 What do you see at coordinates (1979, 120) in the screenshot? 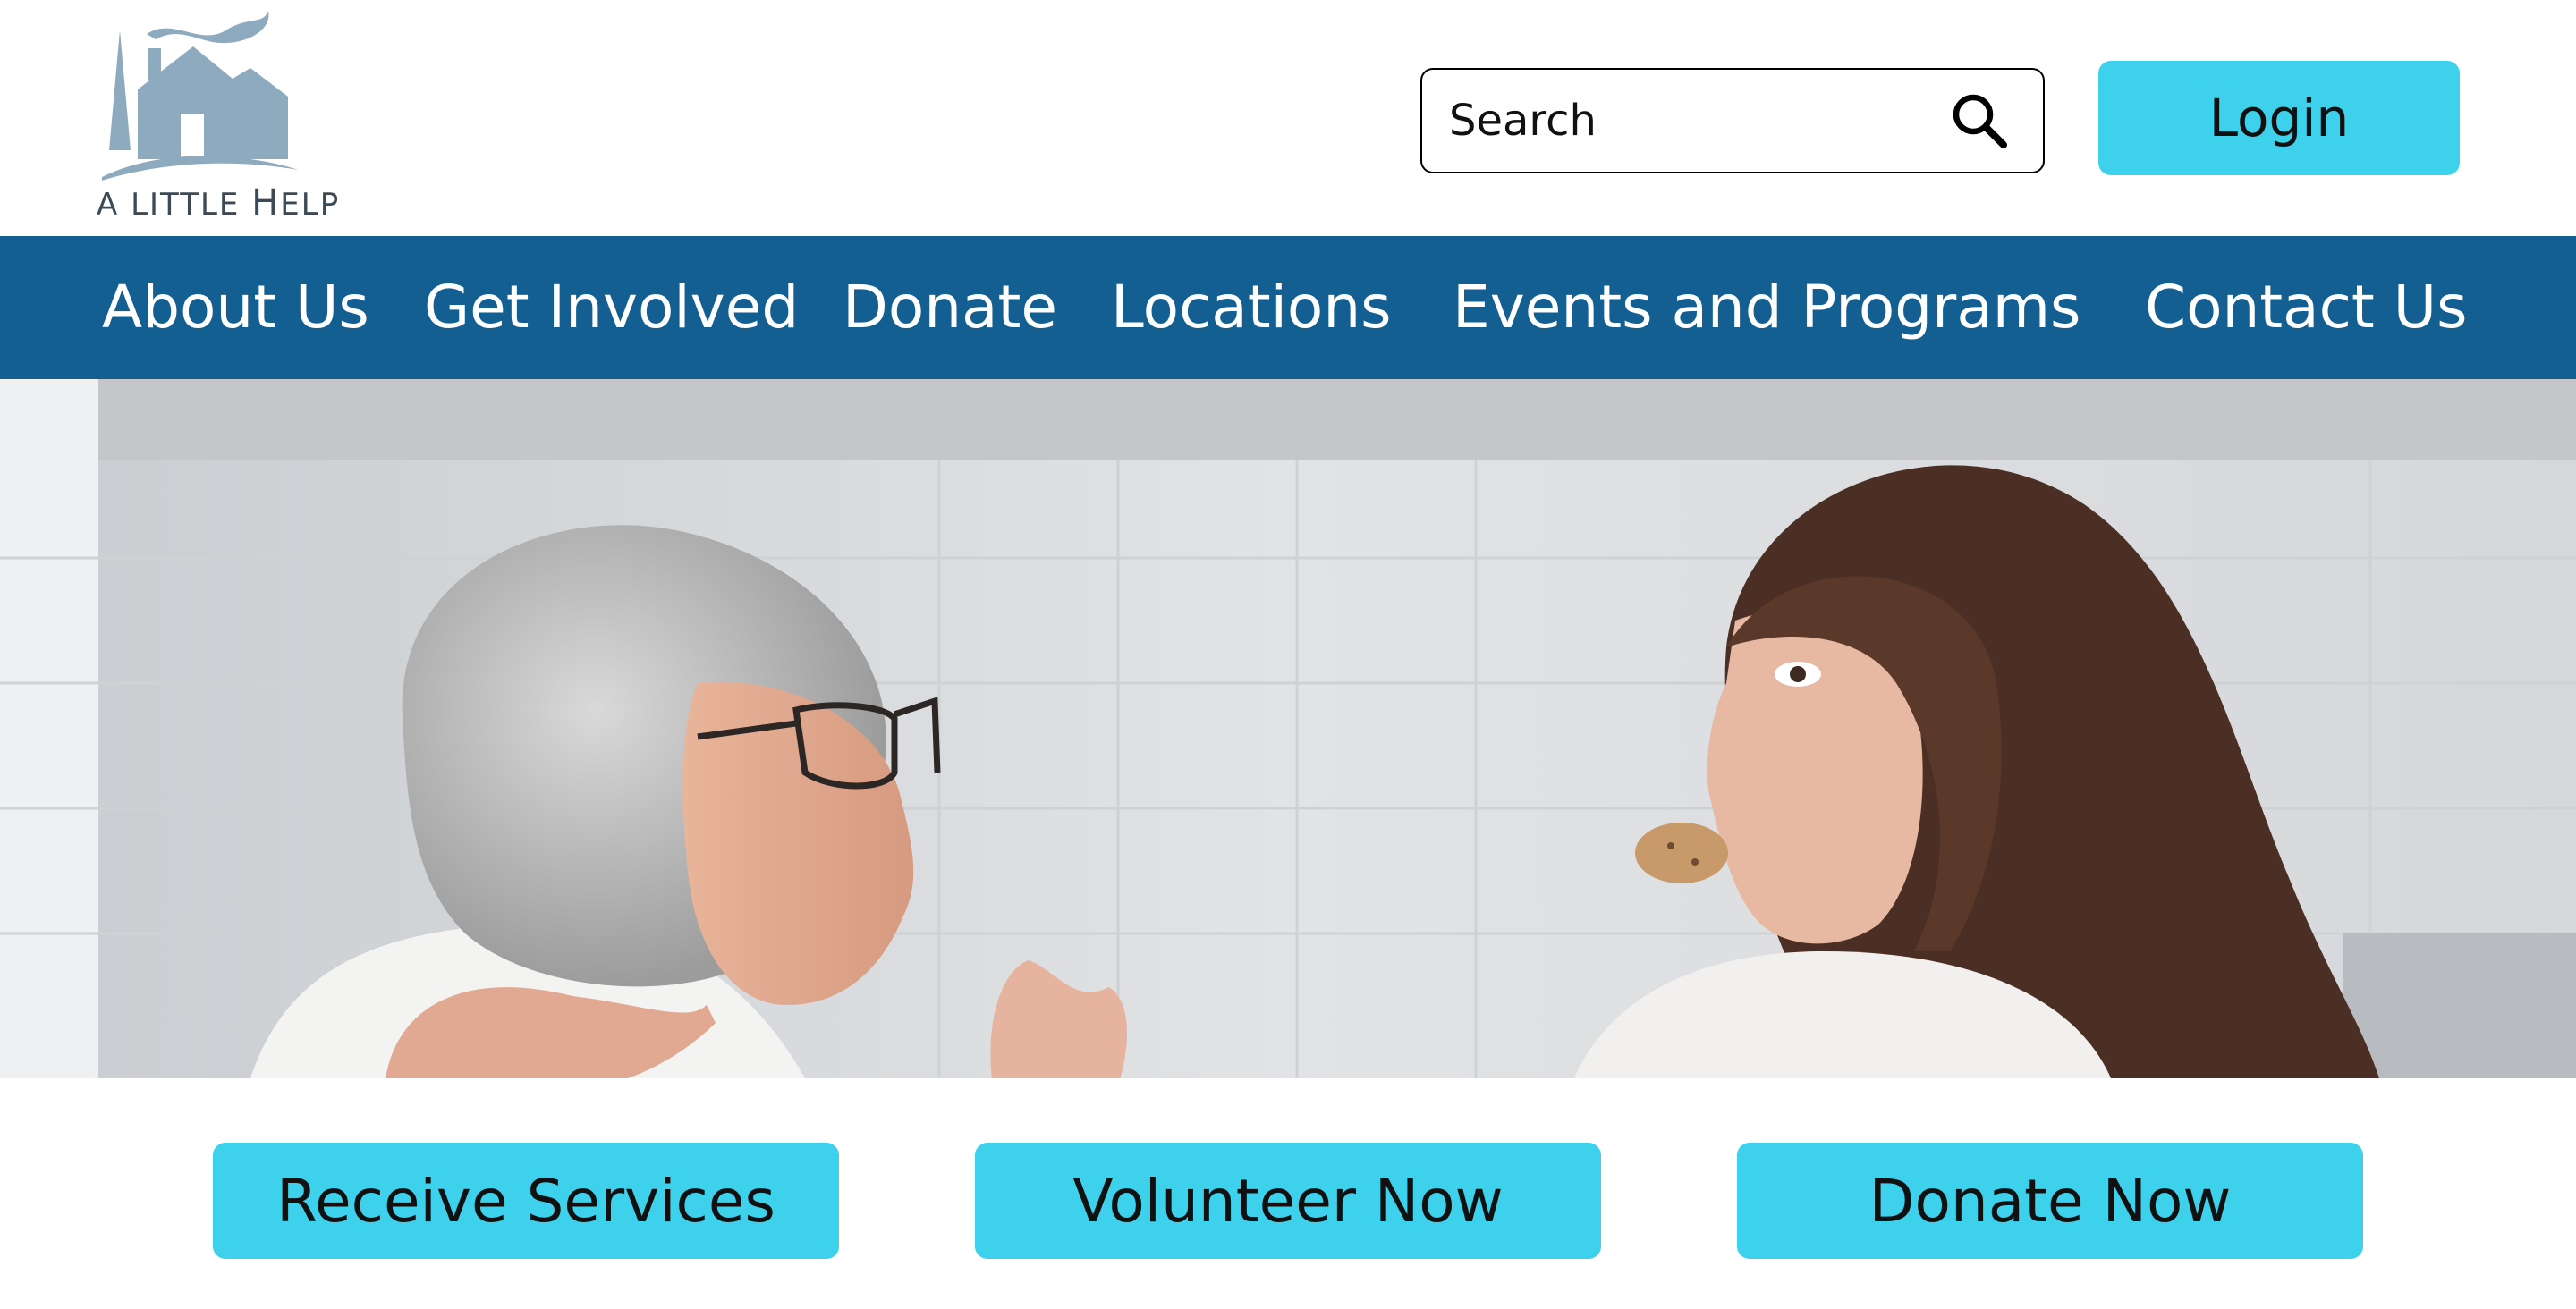
I see `magnifier-icon` at bounding box center [1979, 120].